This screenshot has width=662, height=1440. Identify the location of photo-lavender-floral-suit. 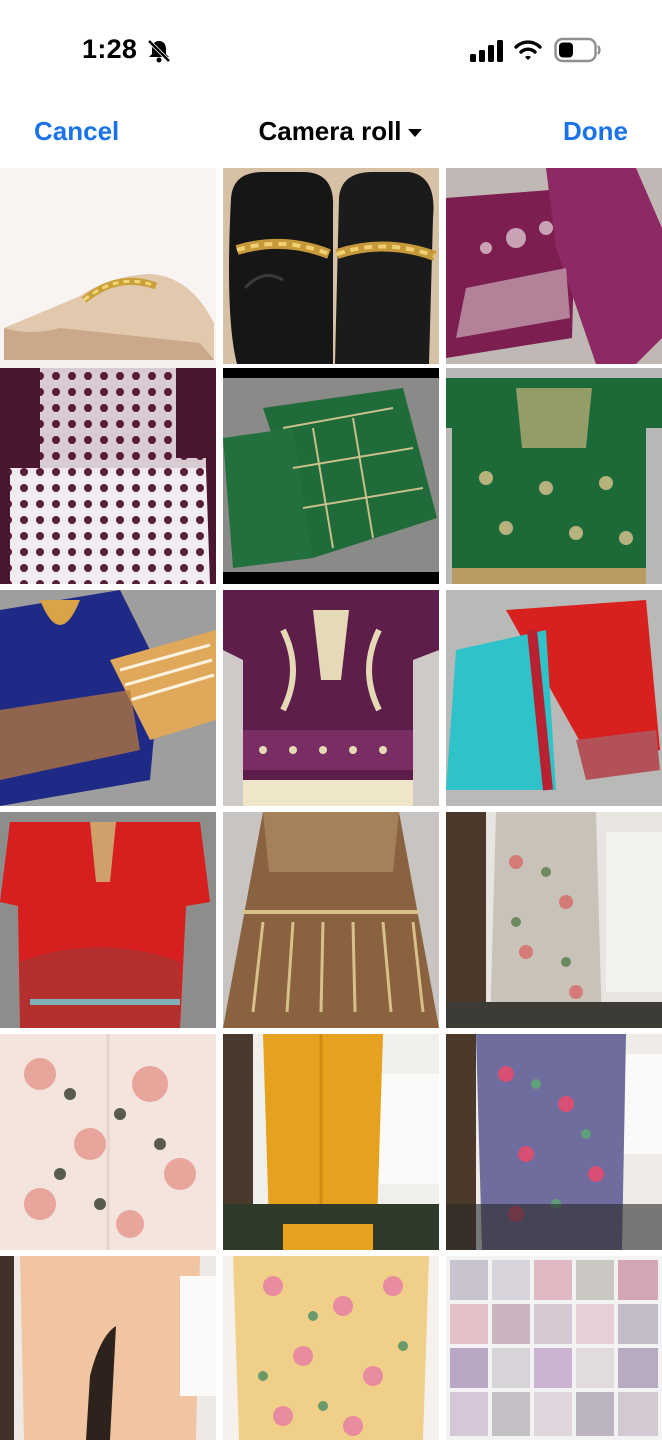
(554, 1142).